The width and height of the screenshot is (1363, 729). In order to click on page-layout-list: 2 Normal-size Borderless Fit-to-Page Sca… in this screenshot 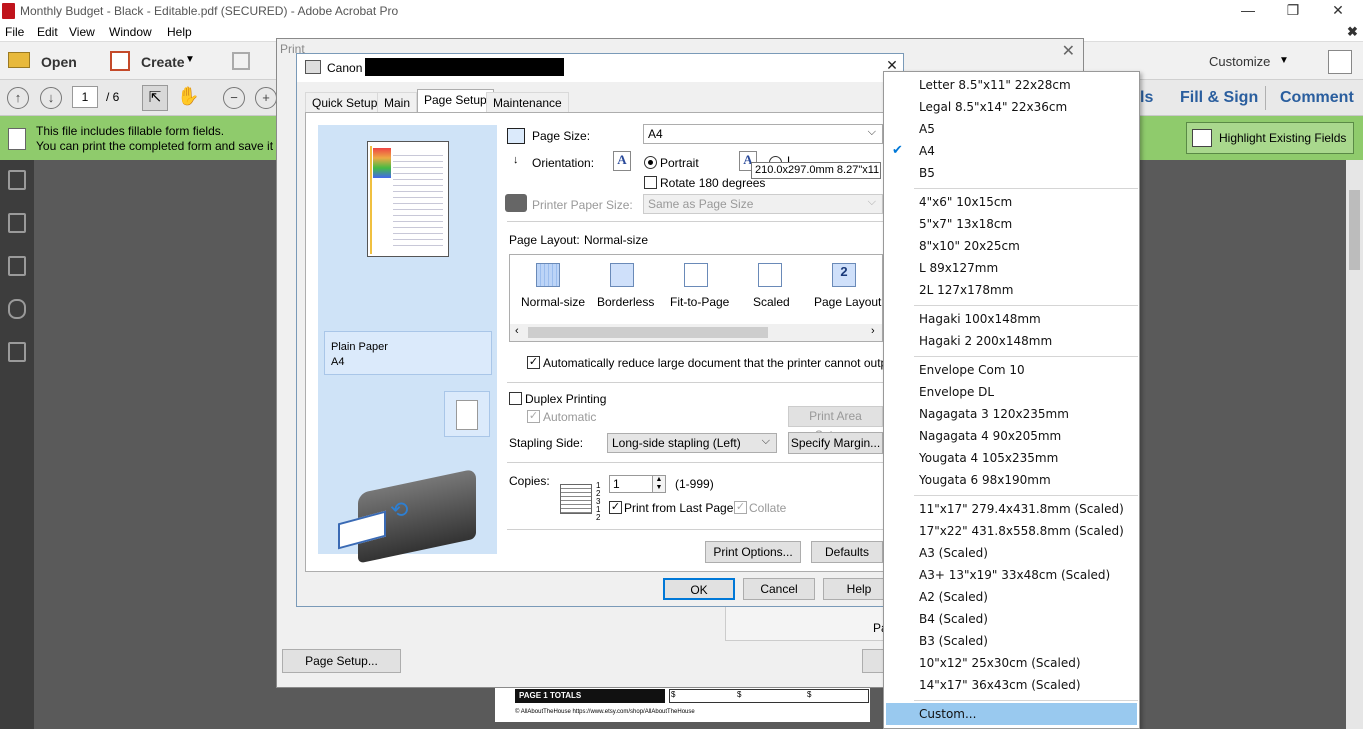, I will do `click(696, 298)`.